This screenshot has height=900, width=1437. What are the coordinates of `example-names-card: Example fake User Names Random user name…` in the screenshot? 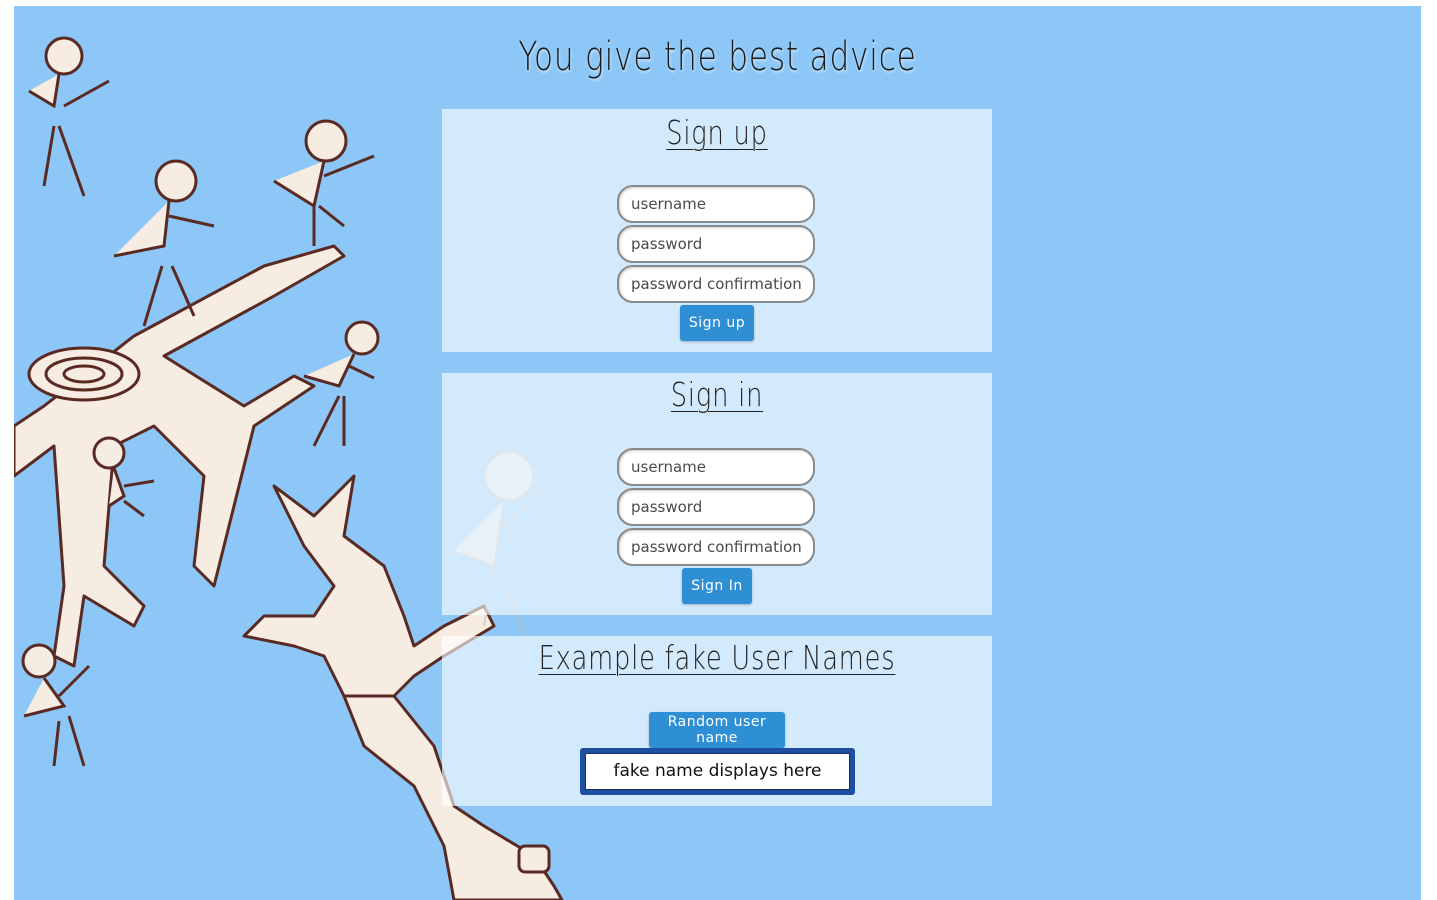 It's located at (717, 721).